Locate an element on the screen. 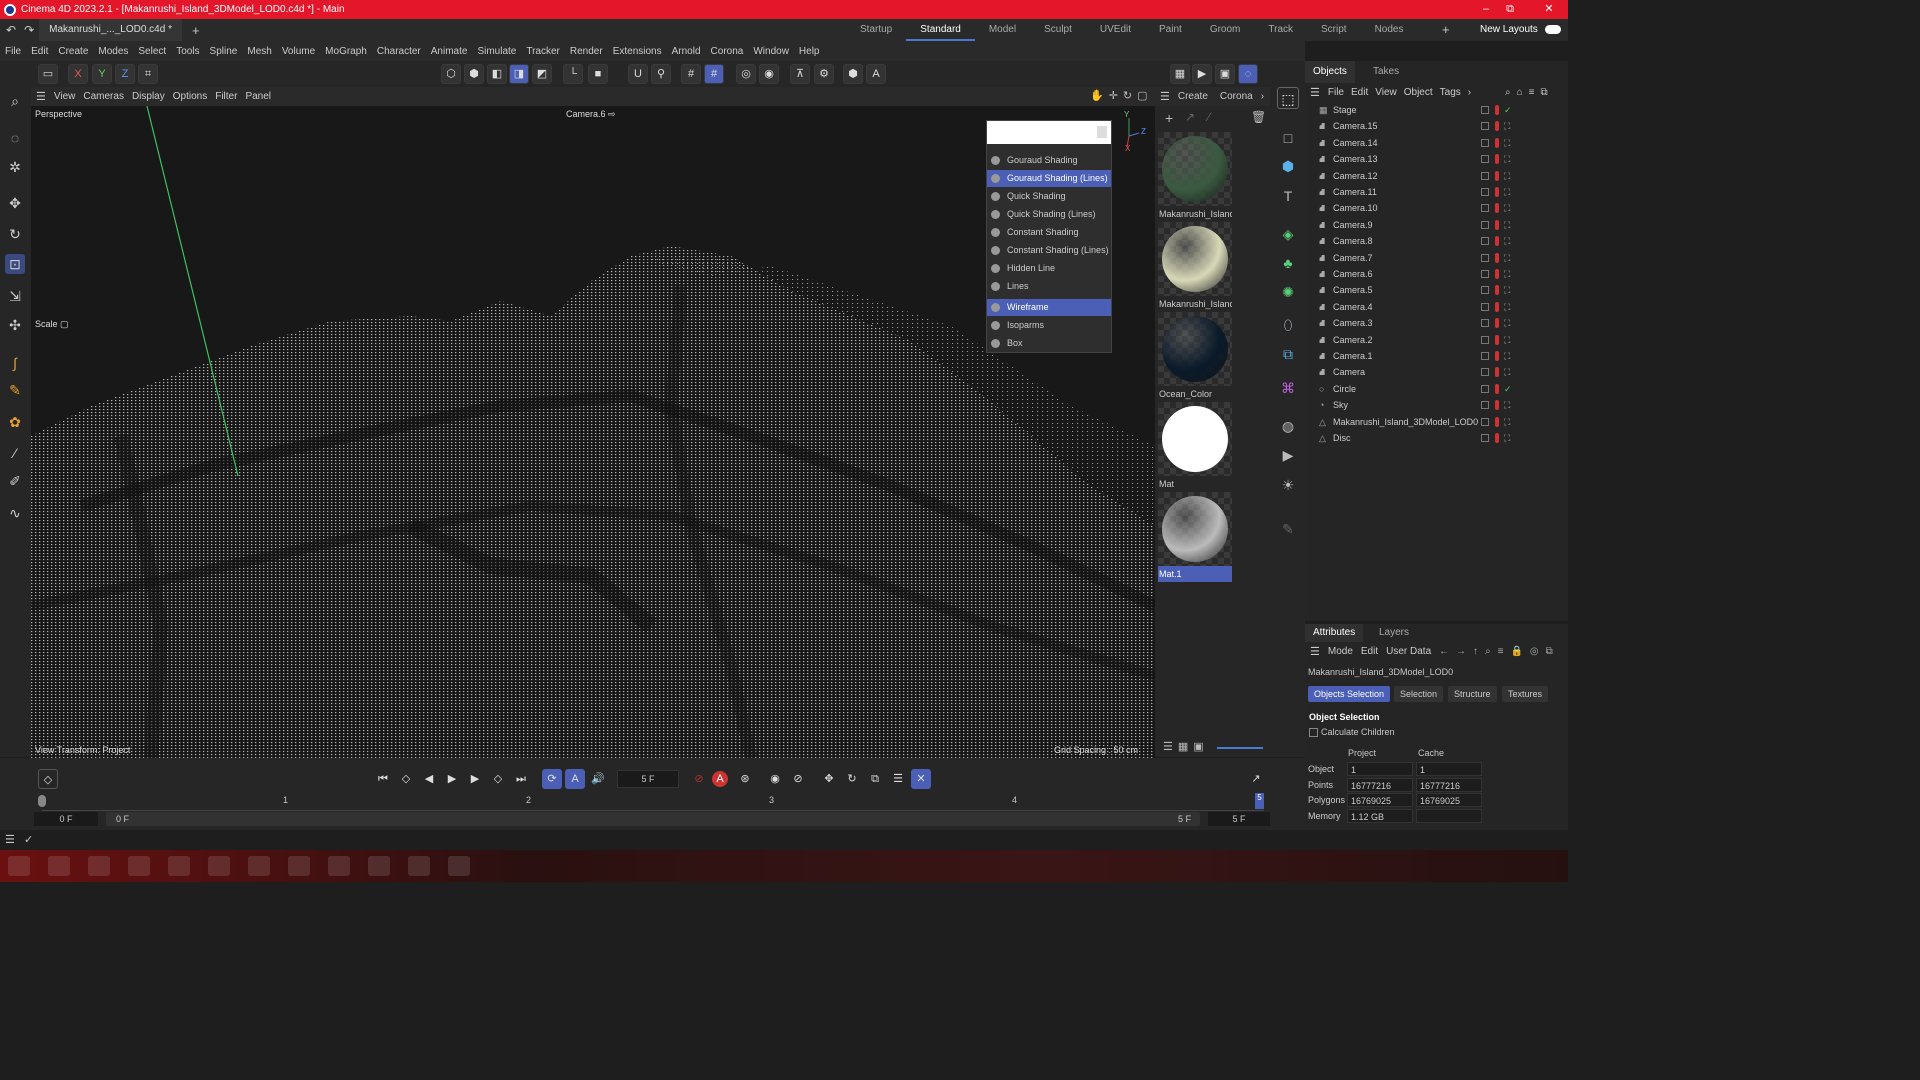  playhead: 5 is located at coordinates (1259, 801).